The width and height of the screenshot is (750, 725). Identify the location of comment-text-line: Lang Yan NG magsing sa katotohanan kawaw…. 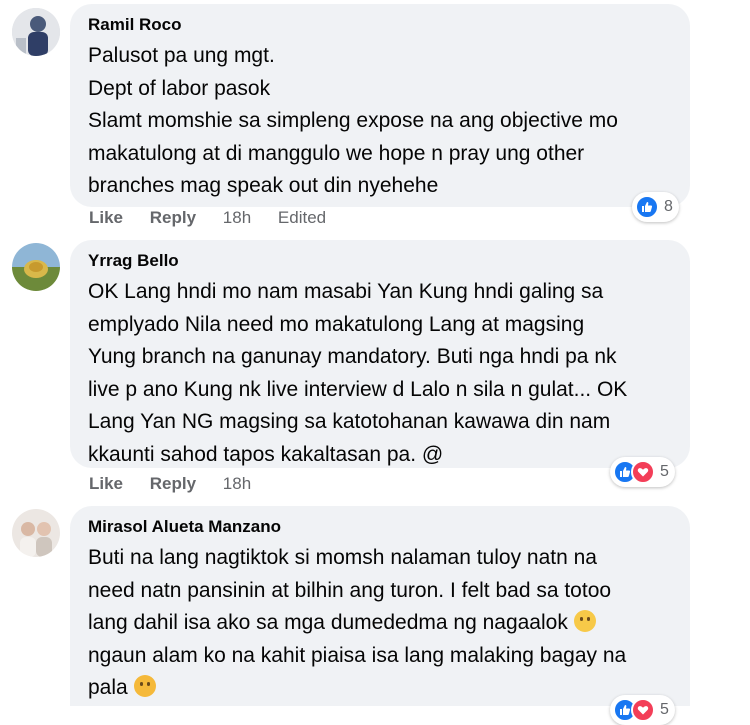
(349, 421).